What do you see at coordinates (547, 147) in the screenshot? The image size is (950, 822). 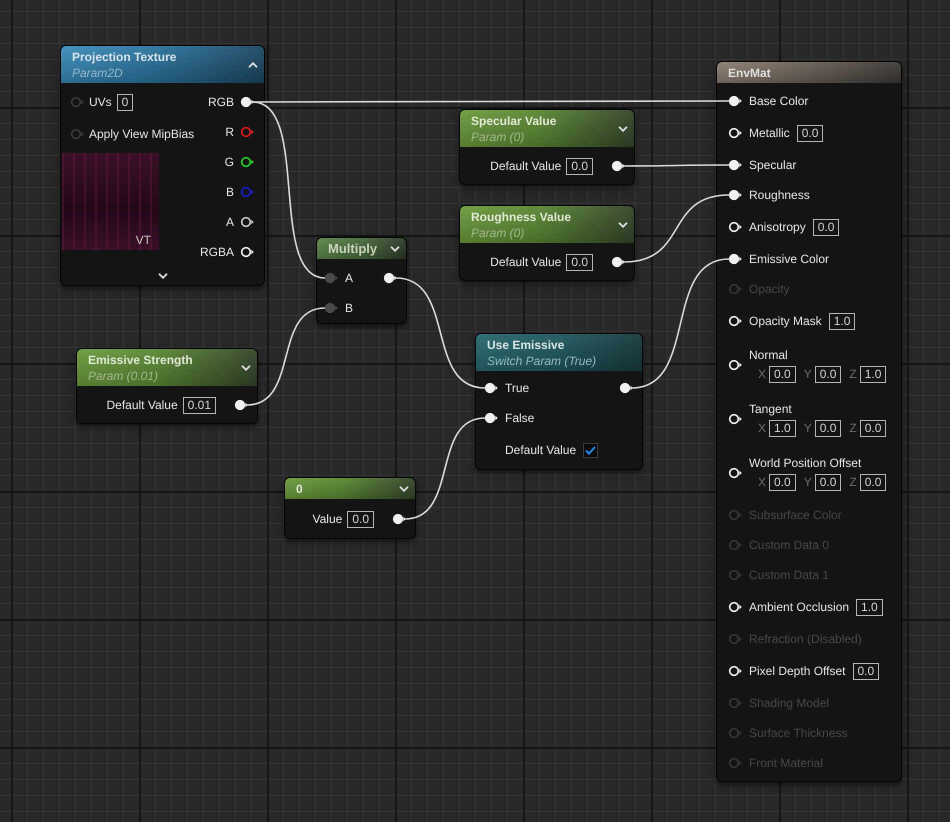 I see `graph-node: Specular Value Param (0) Default Value 0.0` at bounding box center [547, 147].